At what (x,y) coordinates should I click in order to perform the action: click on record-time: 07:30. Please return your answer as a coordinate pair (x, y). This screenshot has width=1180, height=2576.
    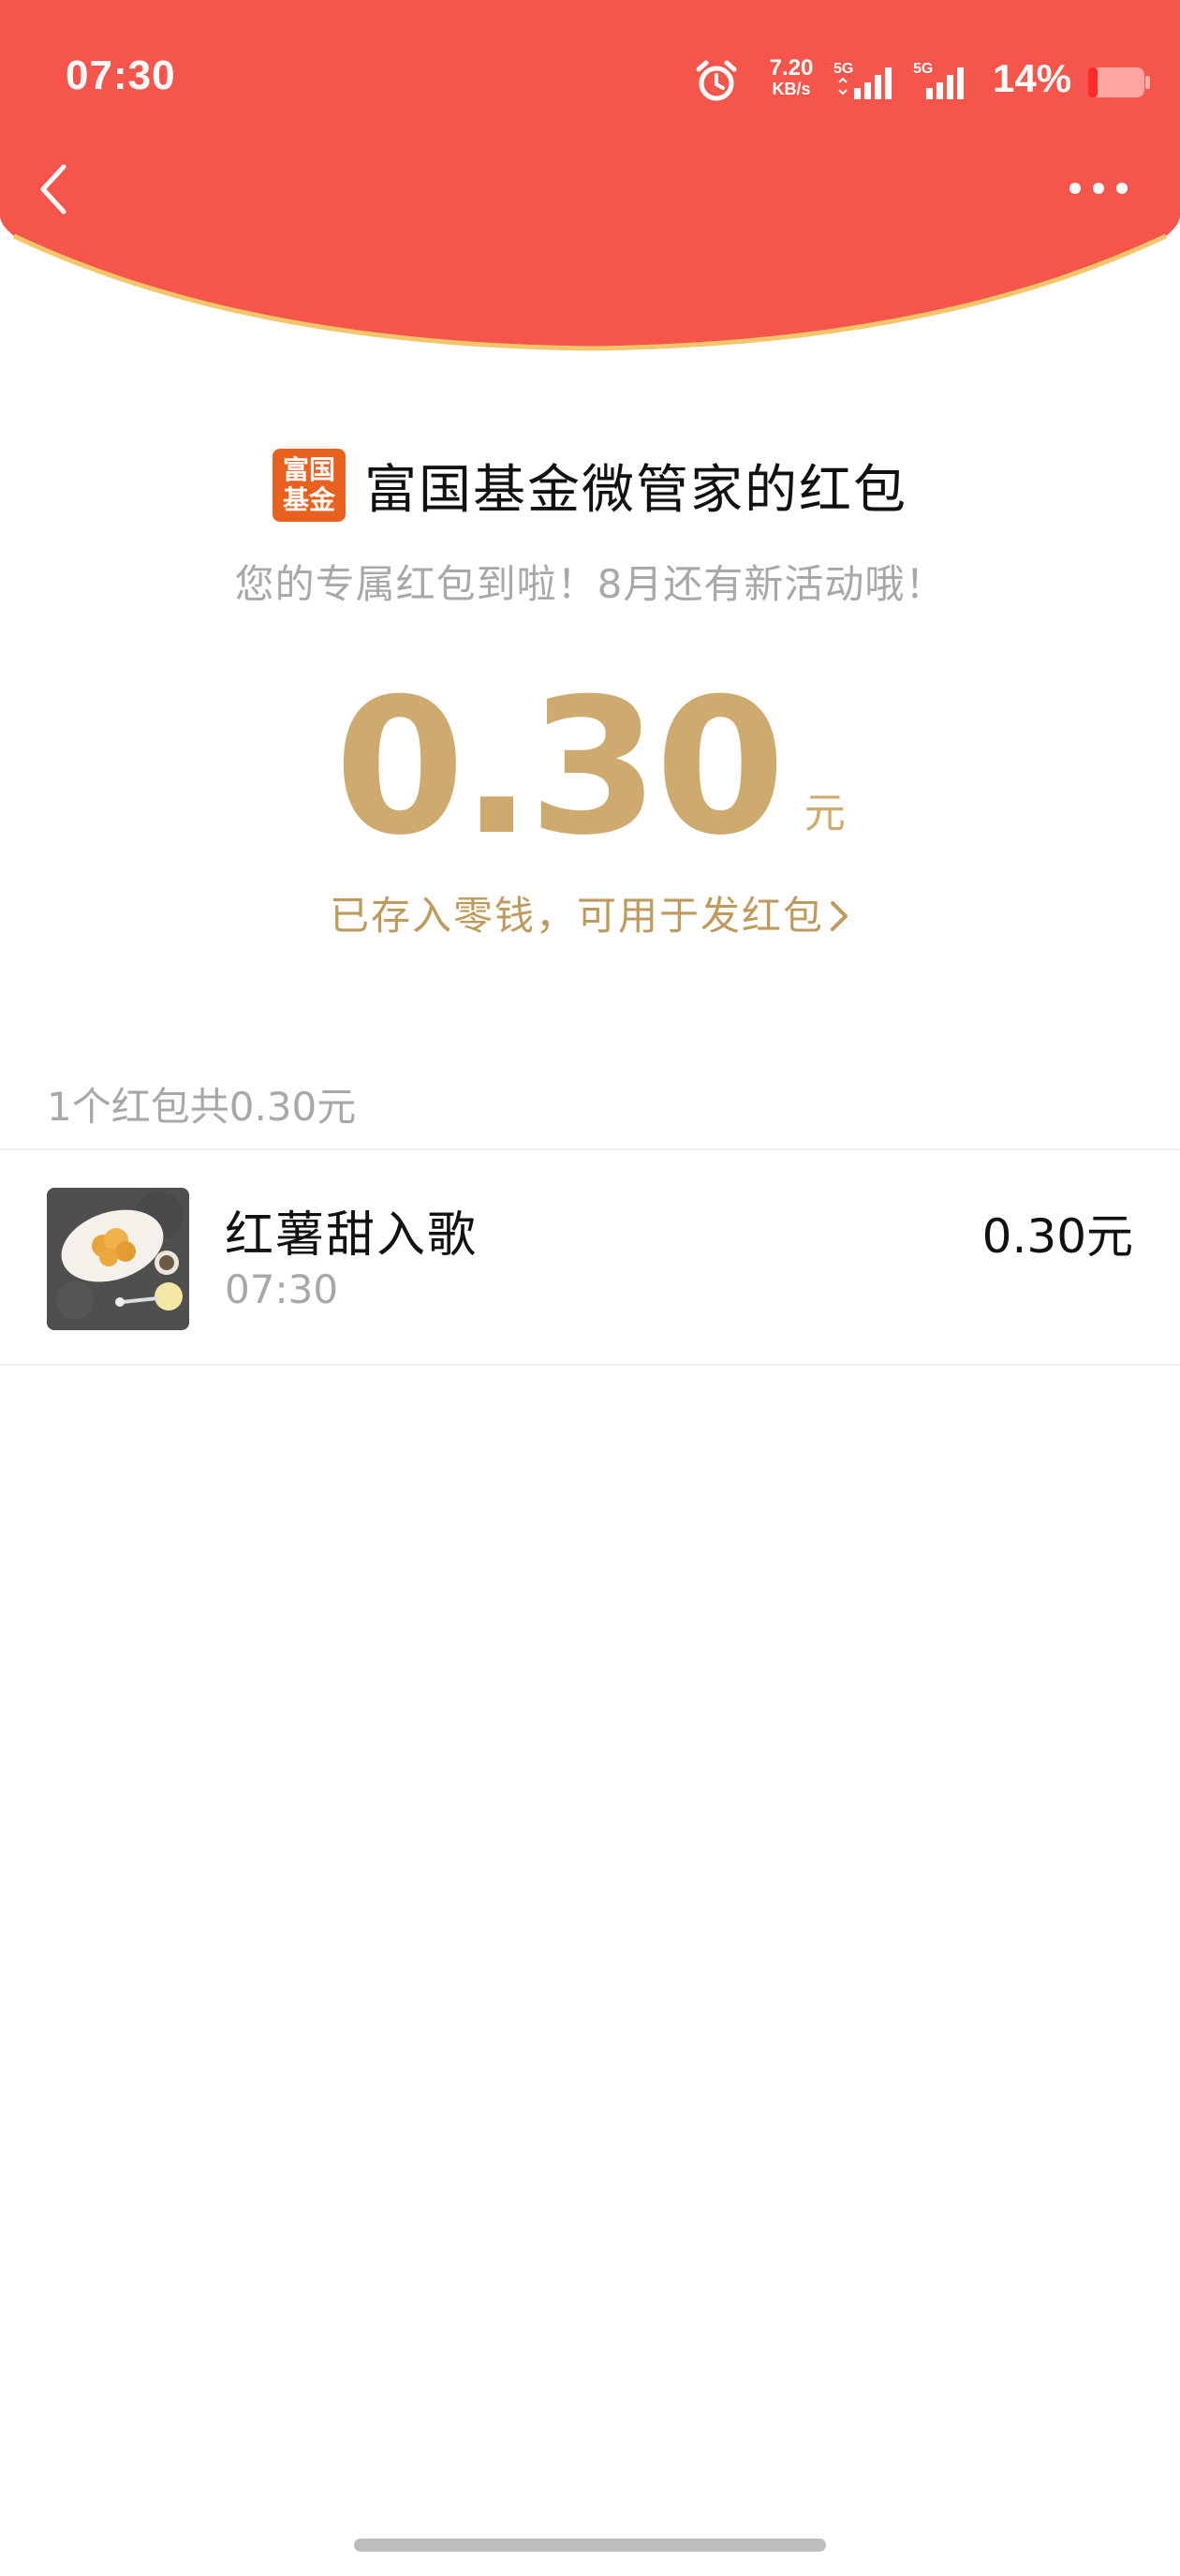
    Looking at the image, I should click on (282, 1289).